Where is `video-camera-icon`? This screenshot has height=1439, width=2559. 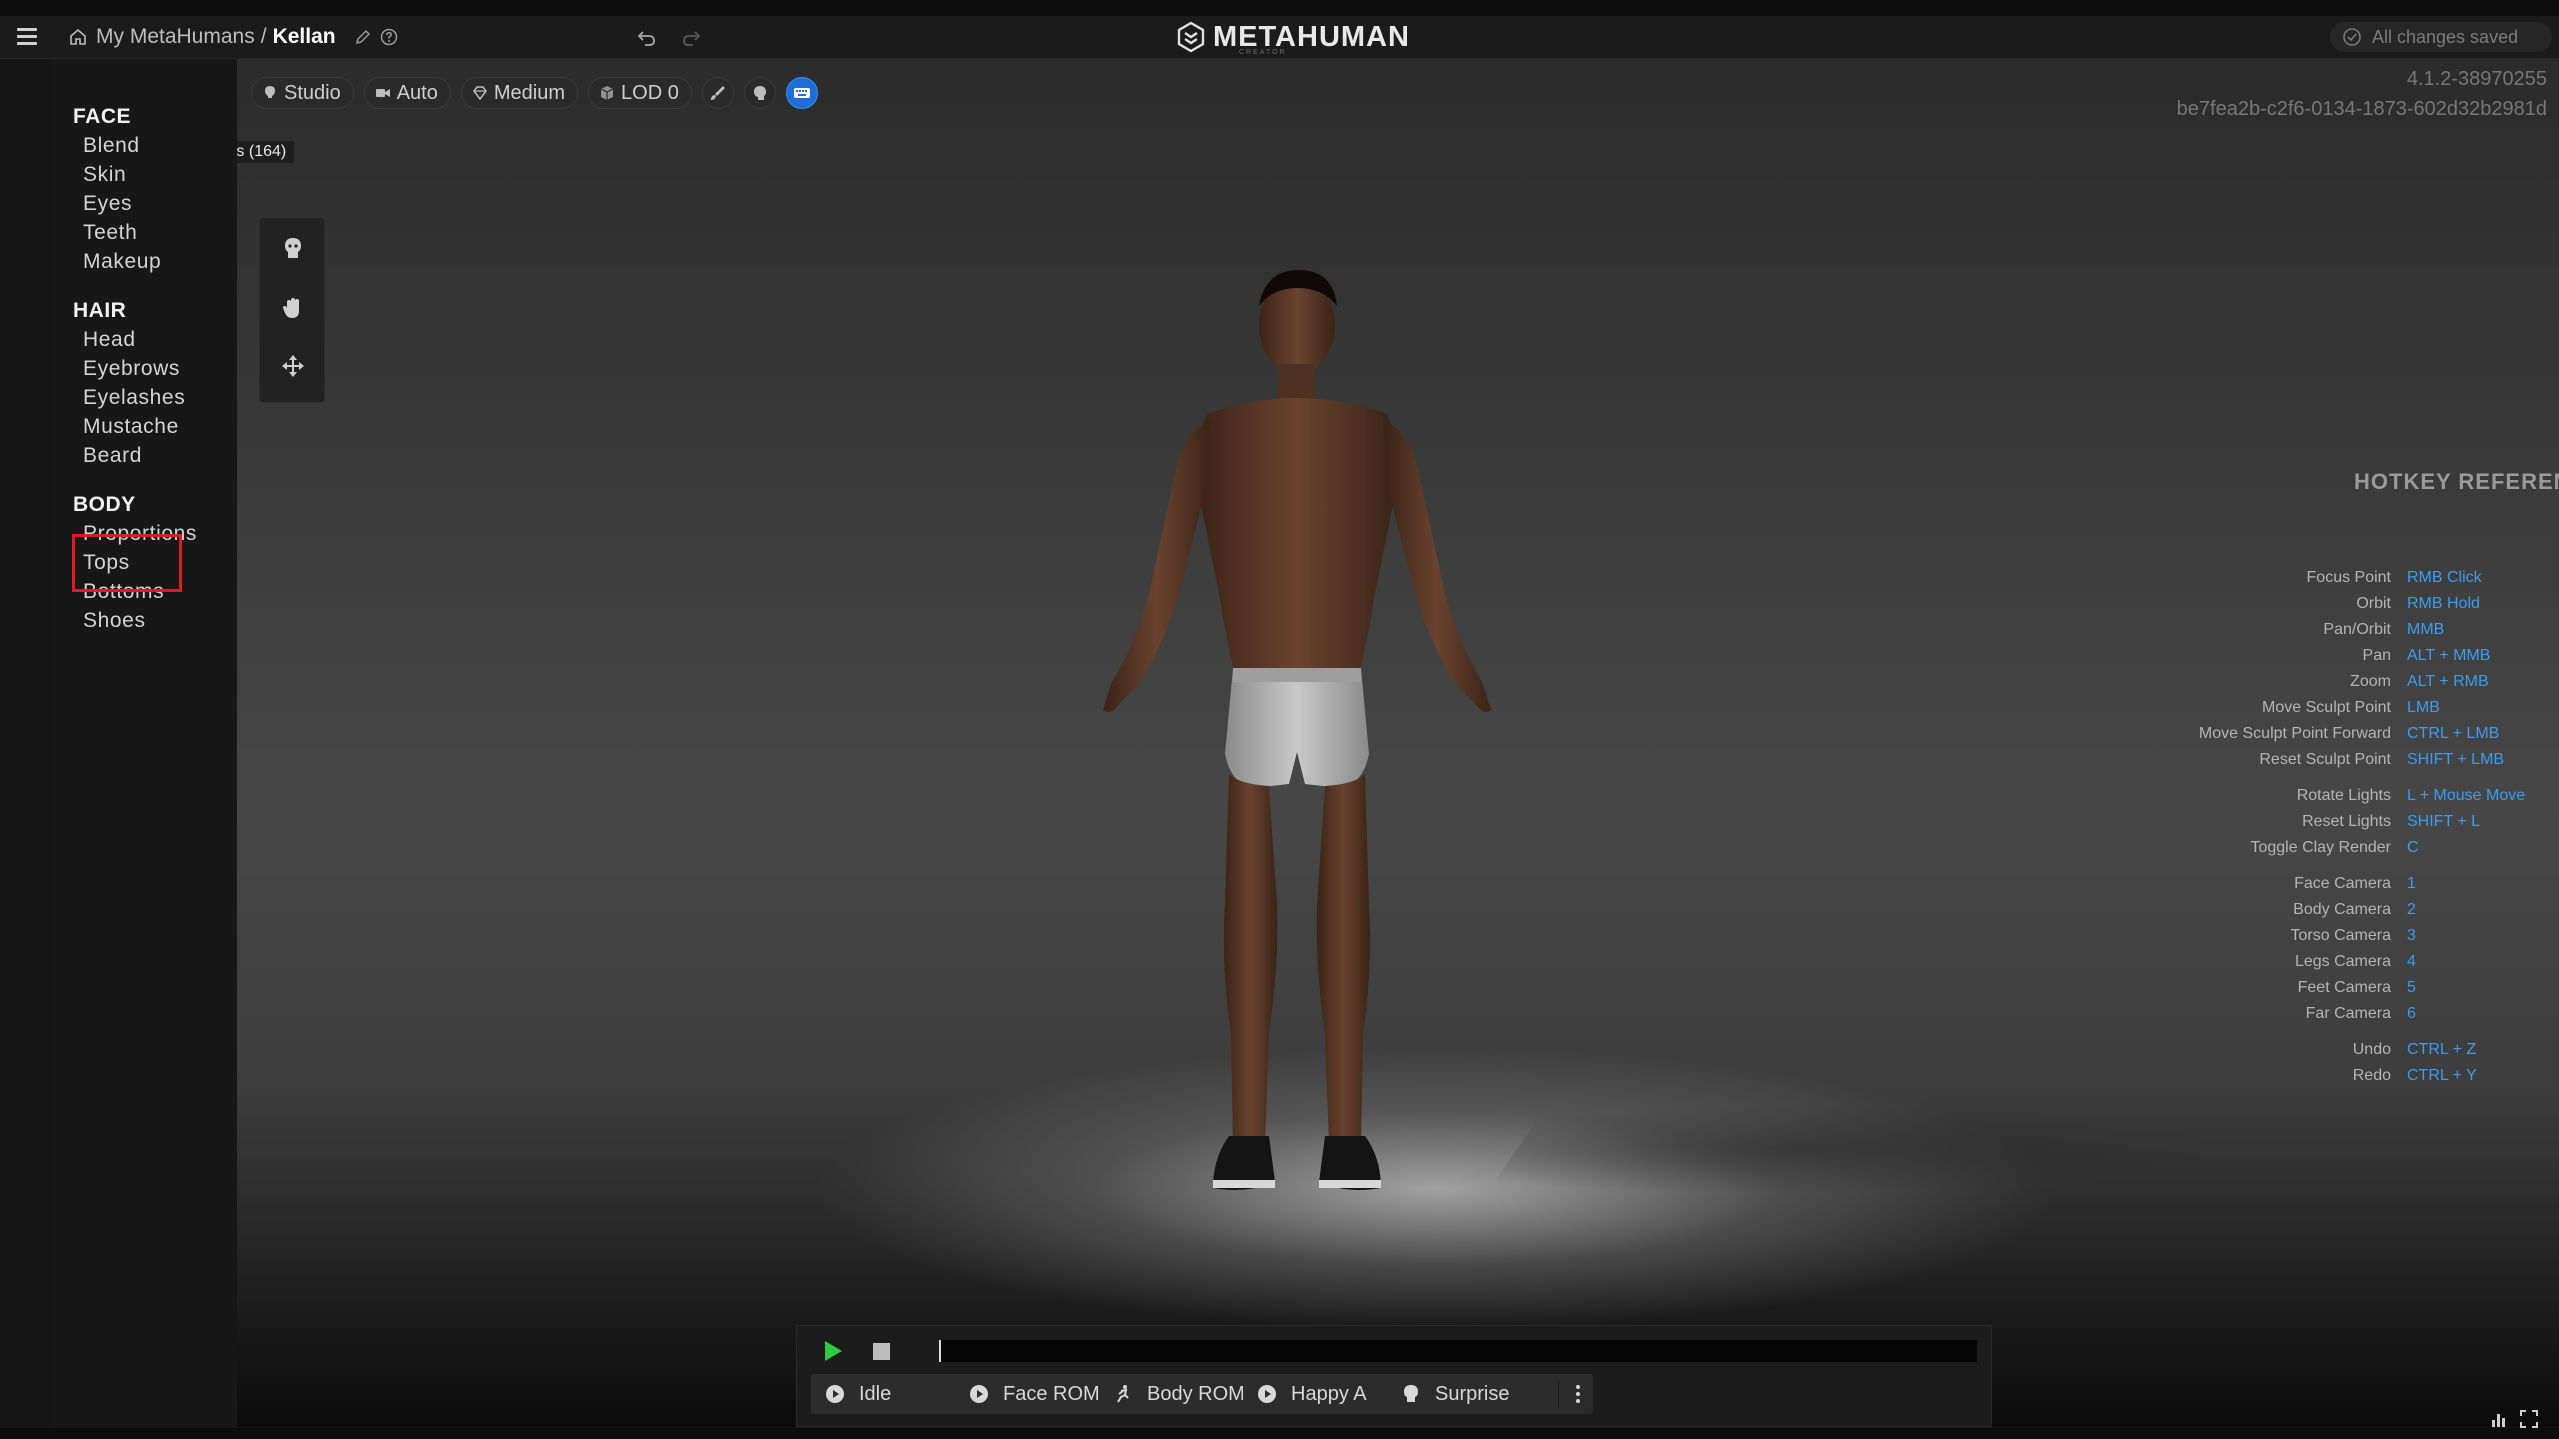
video-camera-icon is located at coordinates (382, 93).